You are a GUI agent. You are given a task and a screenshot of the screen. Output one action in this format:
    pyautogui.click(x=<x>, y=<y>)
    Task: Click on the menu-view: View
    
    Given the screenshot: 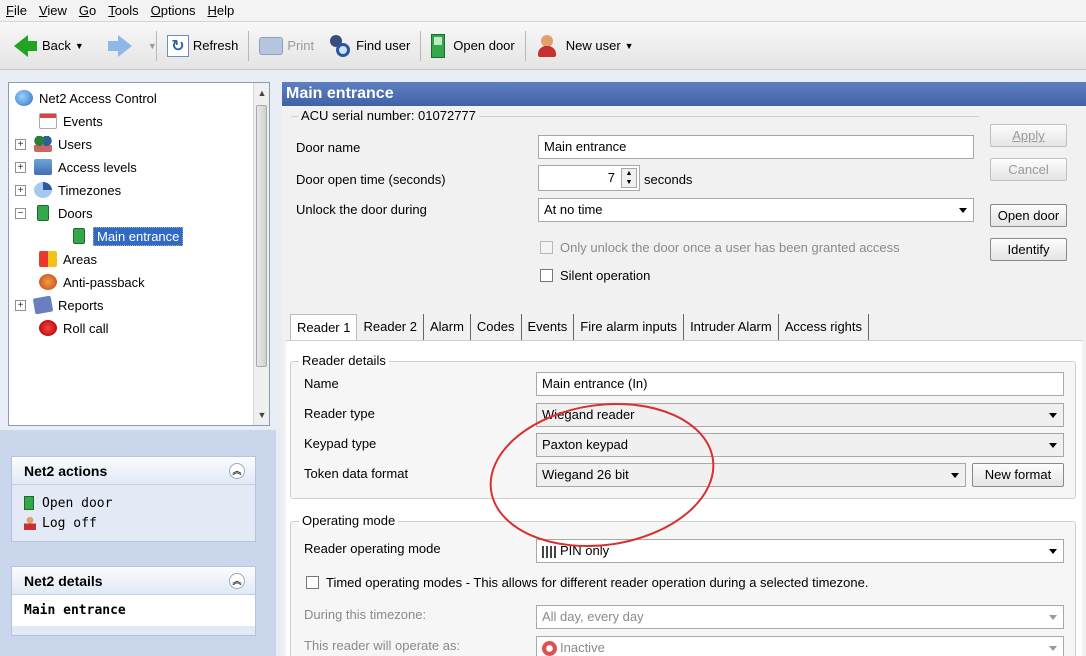 What is the action you would take?
    pyautogui.click(x=53, y=10)
    